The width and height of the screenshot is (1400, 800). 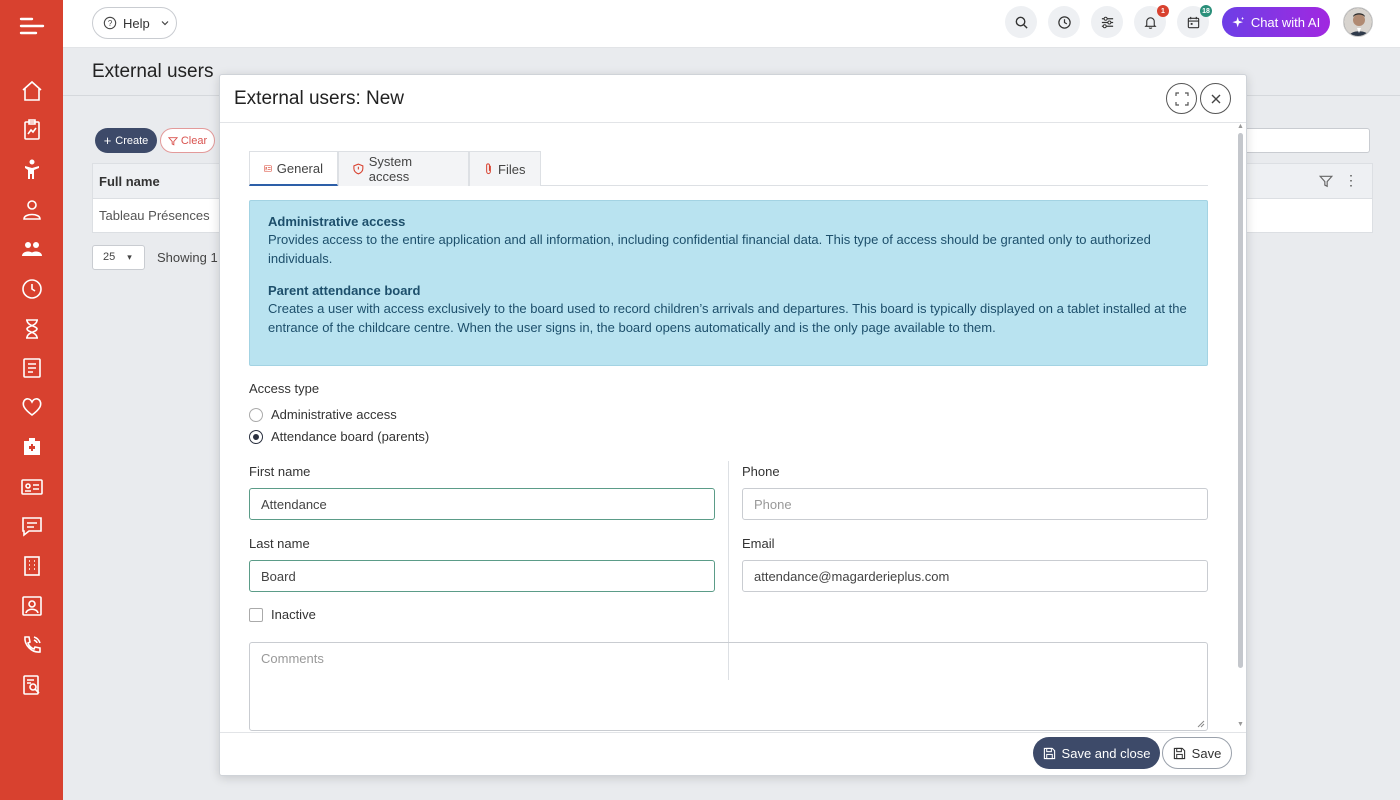 I want to click on showing-count: Showing 1, so click(x=187, y=257).